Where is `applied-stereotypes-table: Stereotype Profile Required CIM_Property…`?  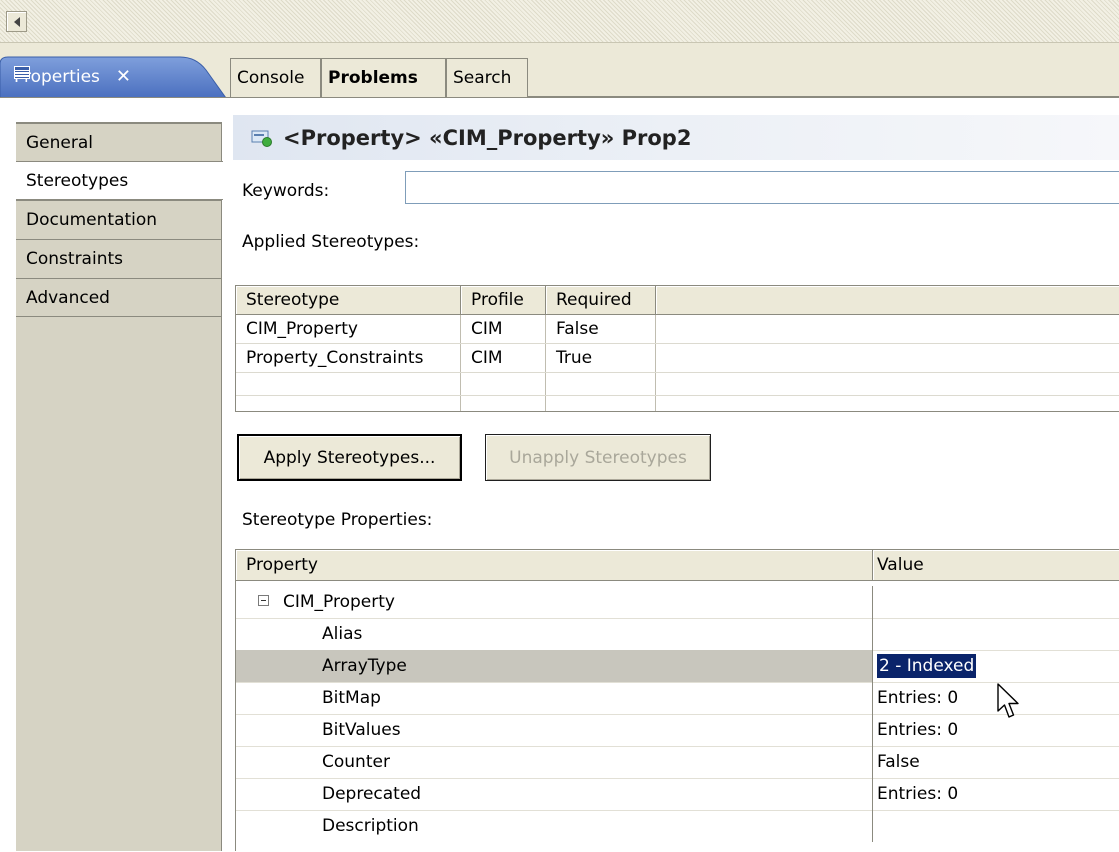 applied-stereotypes-table: Stereotype Profile Required CIM_Property… is located at coordinates (677, 348).